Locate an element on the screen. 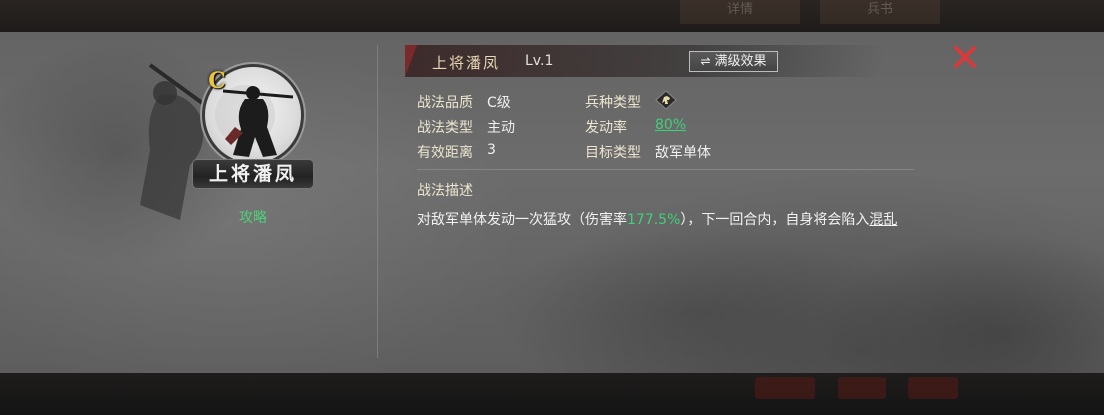 Image resolution: width=1104 pixels, height=415 pixels. range-value: 3 is located at coordinates (491, 150).